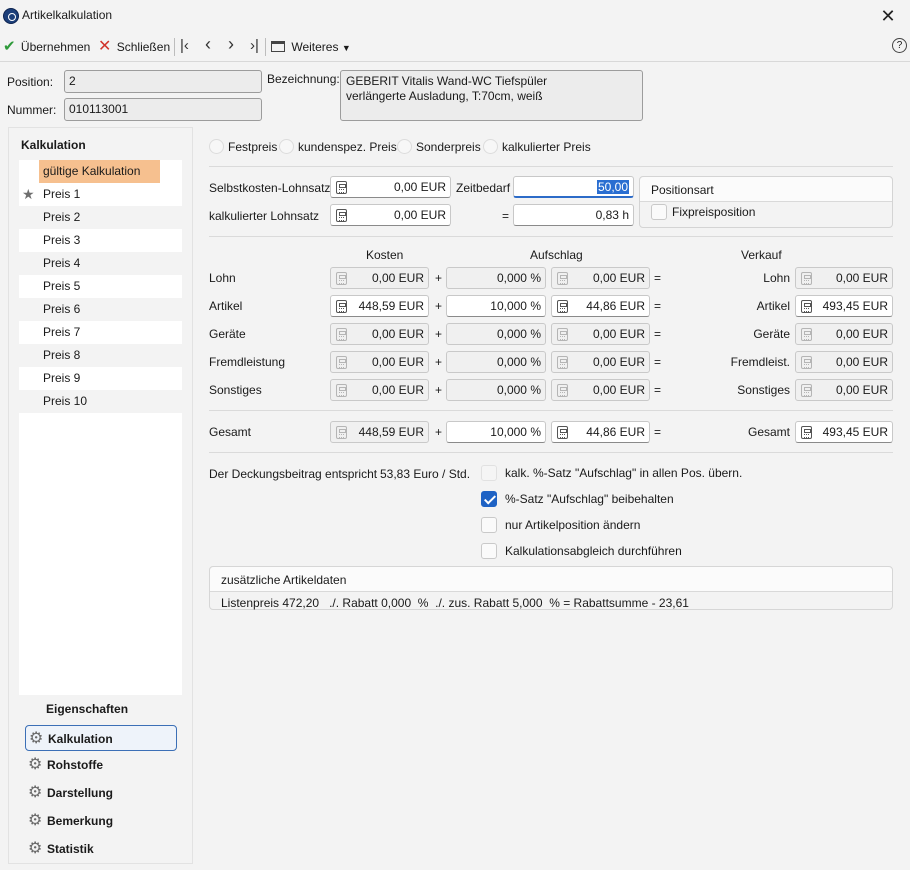 This screenshot has width=910, height=870. What do you see at coordinates (101, 765) in the screenshot?
I see `nav-rohstoffe: ⚙ Rohstoffe` at bounding box center [101, 765].